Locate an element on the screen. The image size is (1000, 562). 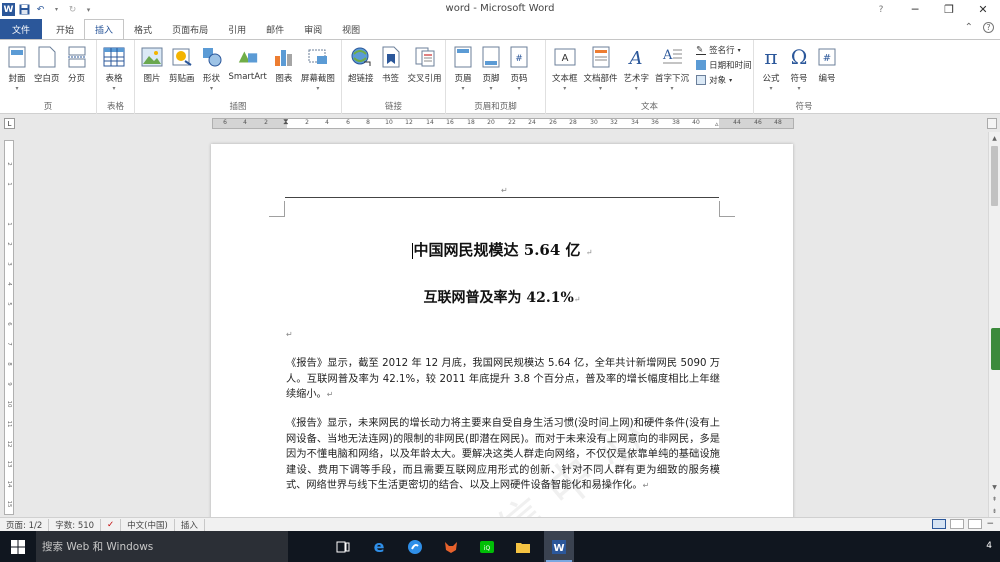
document-subtitle: 互联网普及率为 42.1%↵ is located at coordinates (502, 297).